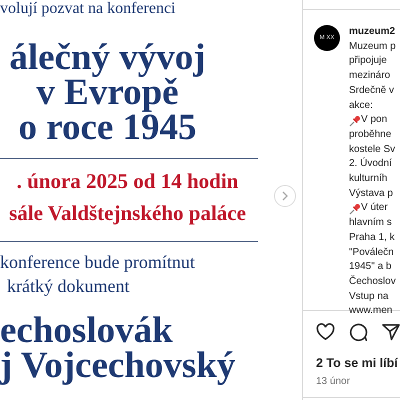  I want to click on caption-text: hlavním s, so click(370, 223).